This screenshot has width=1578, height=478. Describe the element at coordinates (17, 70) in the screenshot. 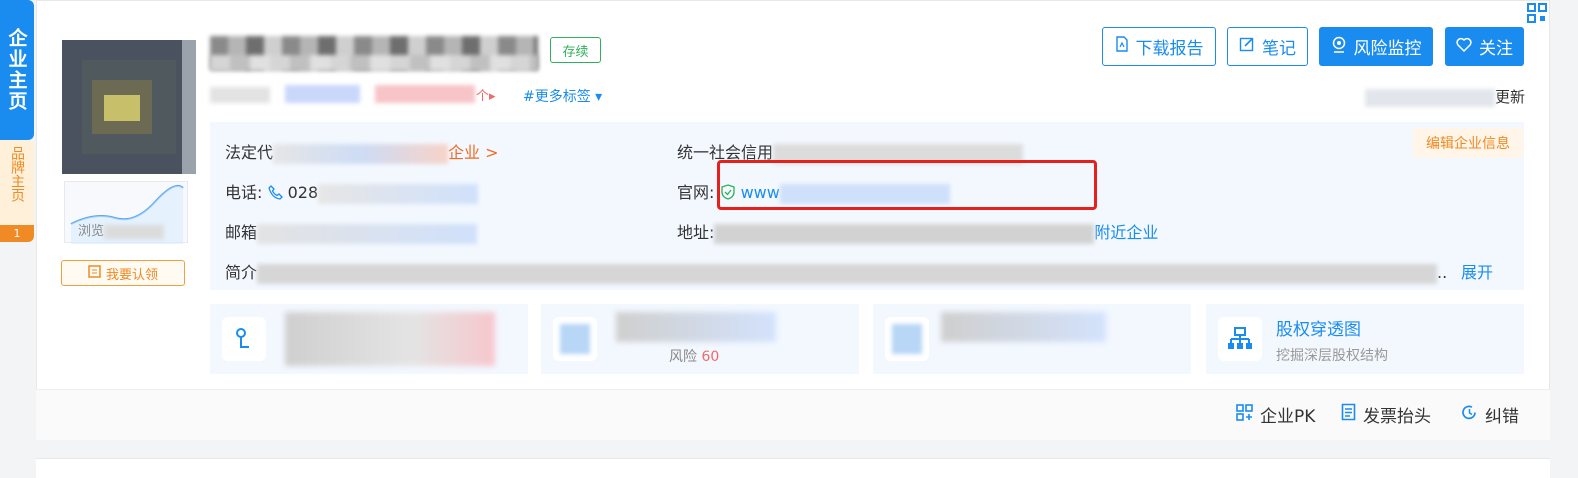

I see `tab-enterprise-home: 企业主页` at that location.